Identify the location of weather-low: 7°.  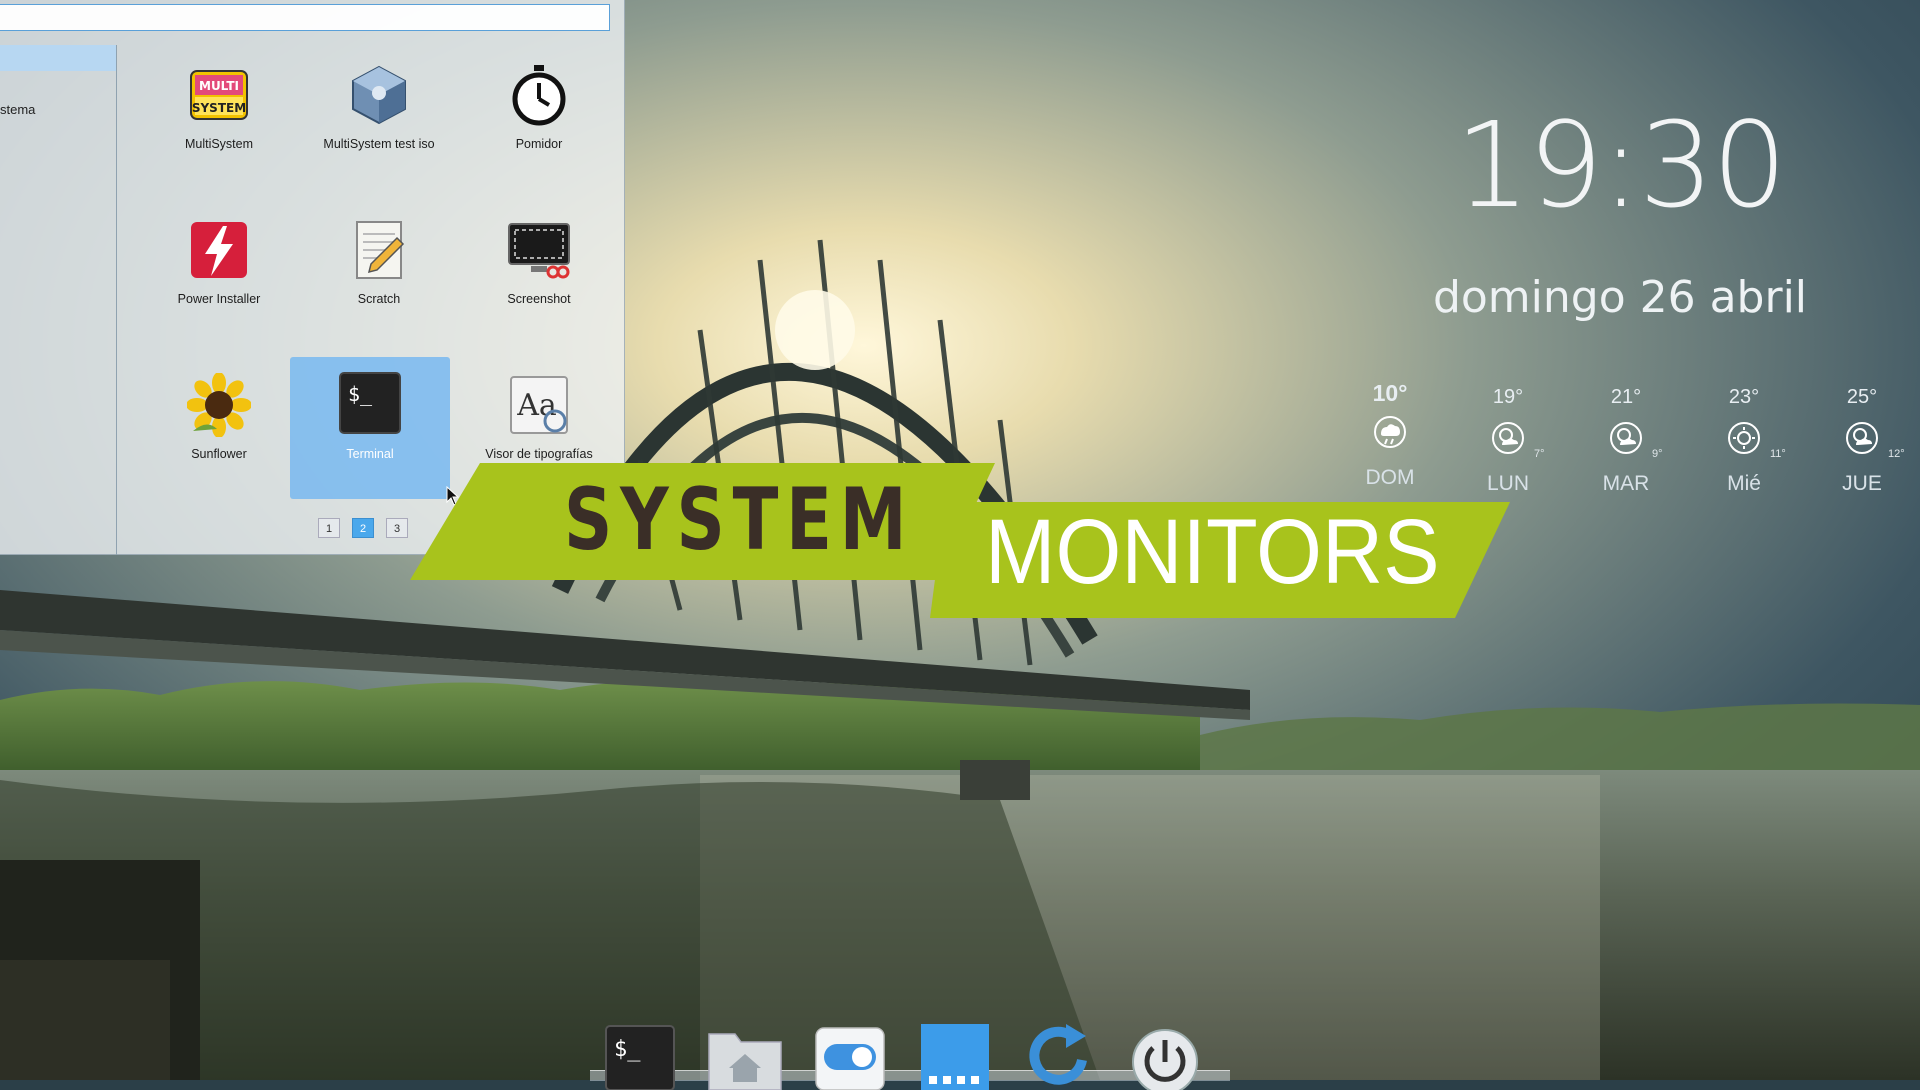
(1539, 454).